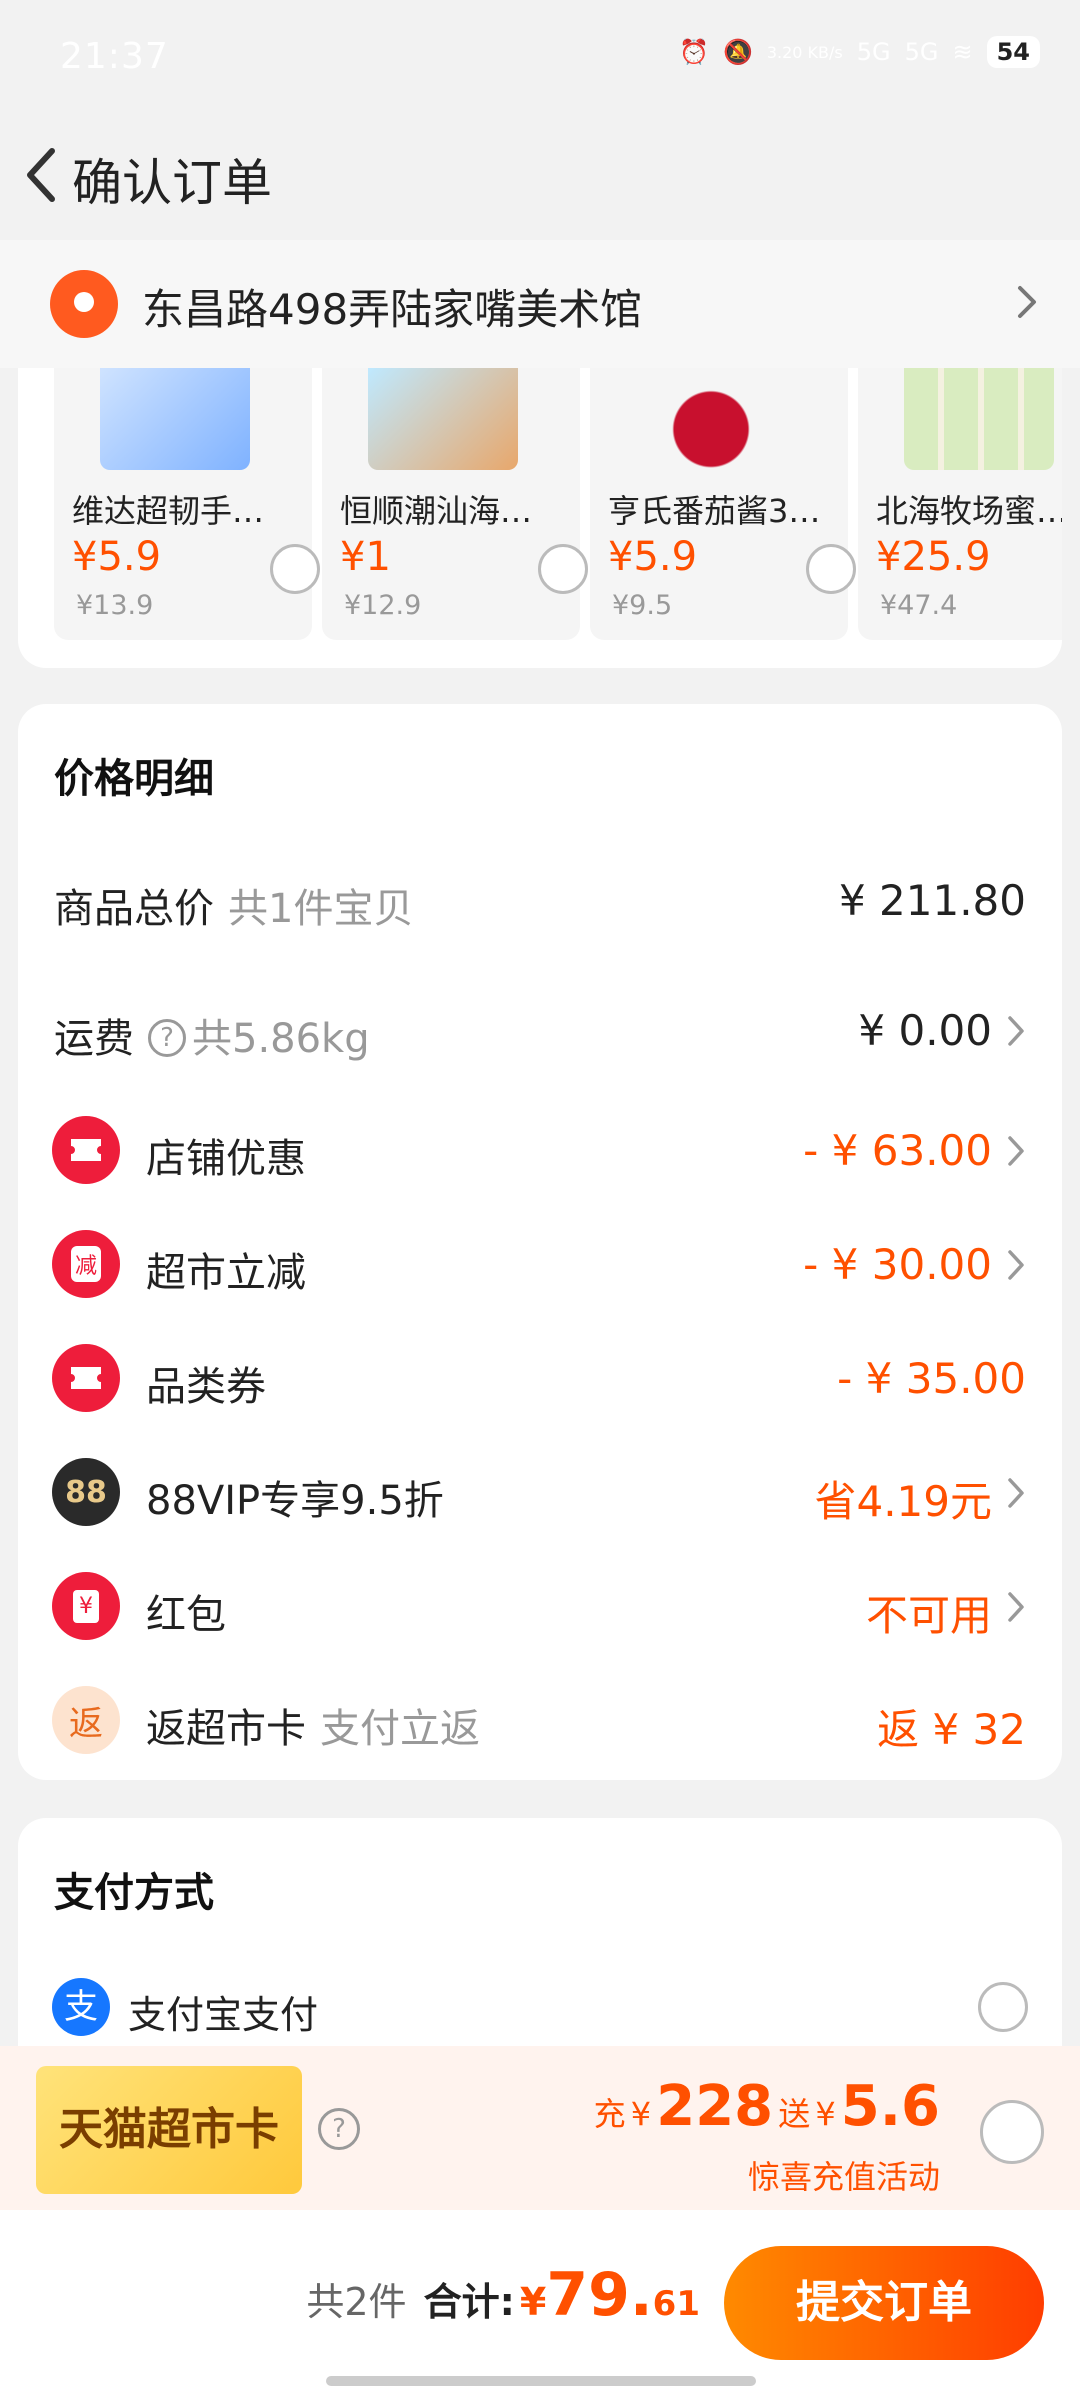  I want to click on bottom-bar: 共2件 合计: ¥79.61 提交订单, so click(540, 2305).